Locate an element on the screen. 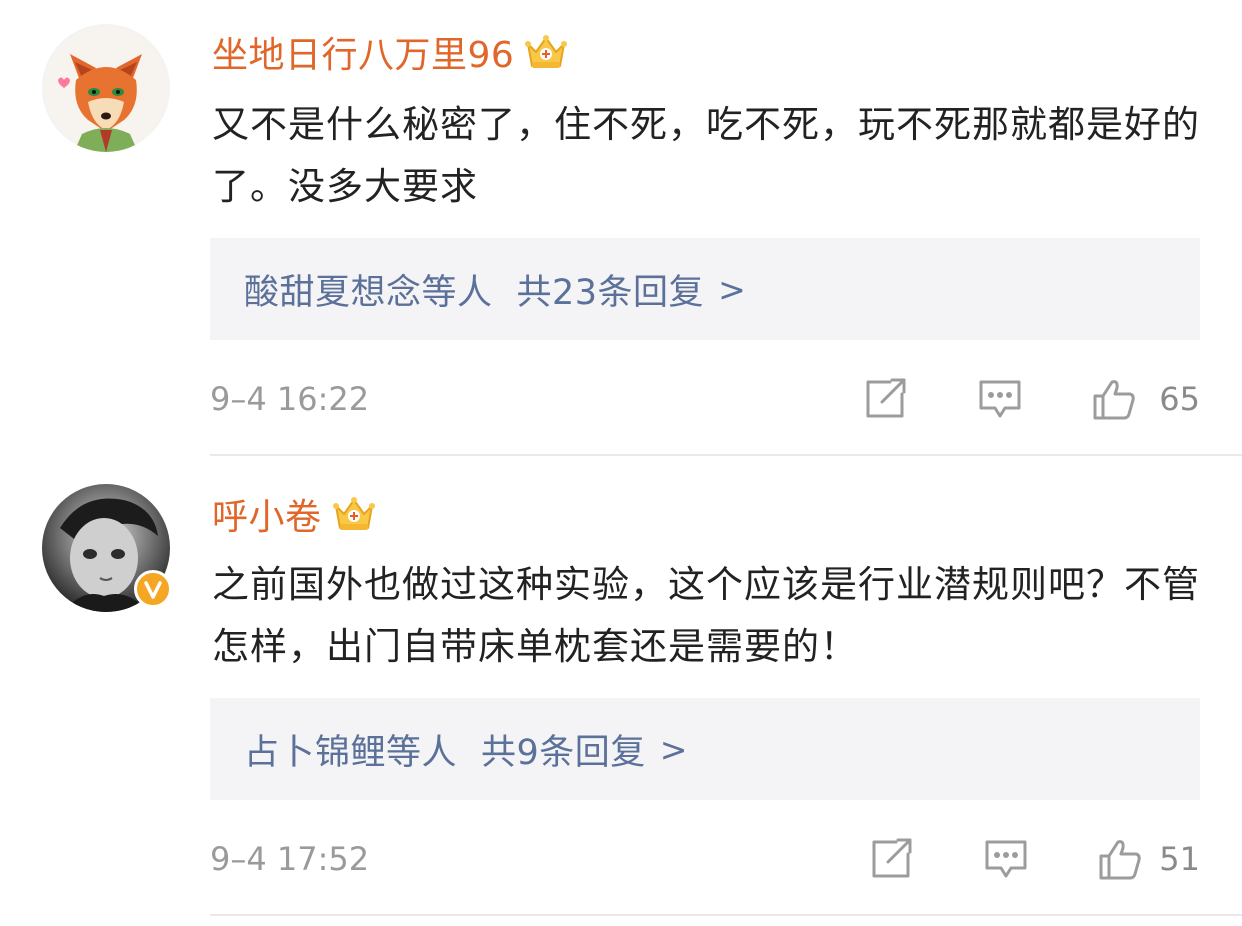 The height and width of the screenshot is (926, 1242). like-count: 51 is located at coordinates (1179, 859).